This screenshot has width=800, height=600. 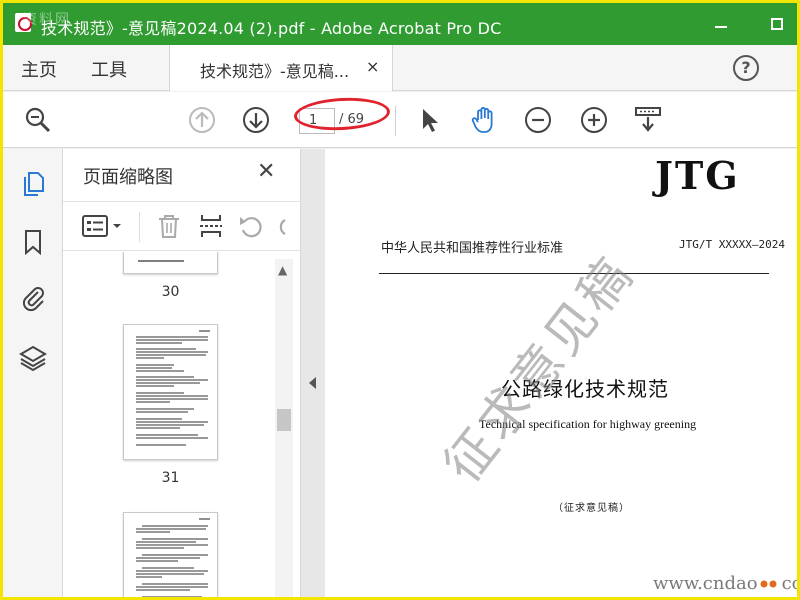 What do you see at coordinates (109, 69) in the screenshot?
I see `tools-menu: 工具` at bounding box center [109, 69].